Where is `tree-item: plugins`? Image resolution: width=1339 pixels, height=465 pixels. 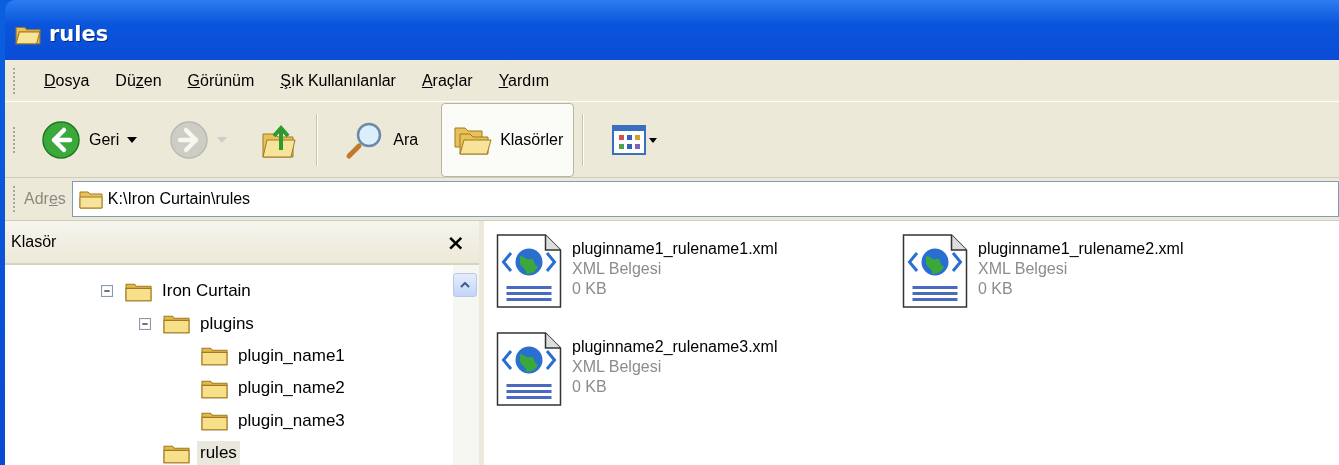 tree-item: plugins is located at coordinates (227, 323).